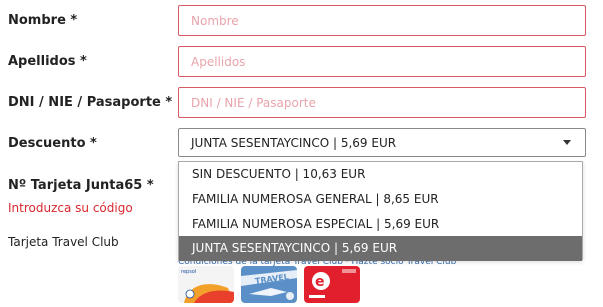 The image size is (603, 307). Describe the element at coordinates (567, 142) in the screenshot. I see `chevron-down-icon` at that location.